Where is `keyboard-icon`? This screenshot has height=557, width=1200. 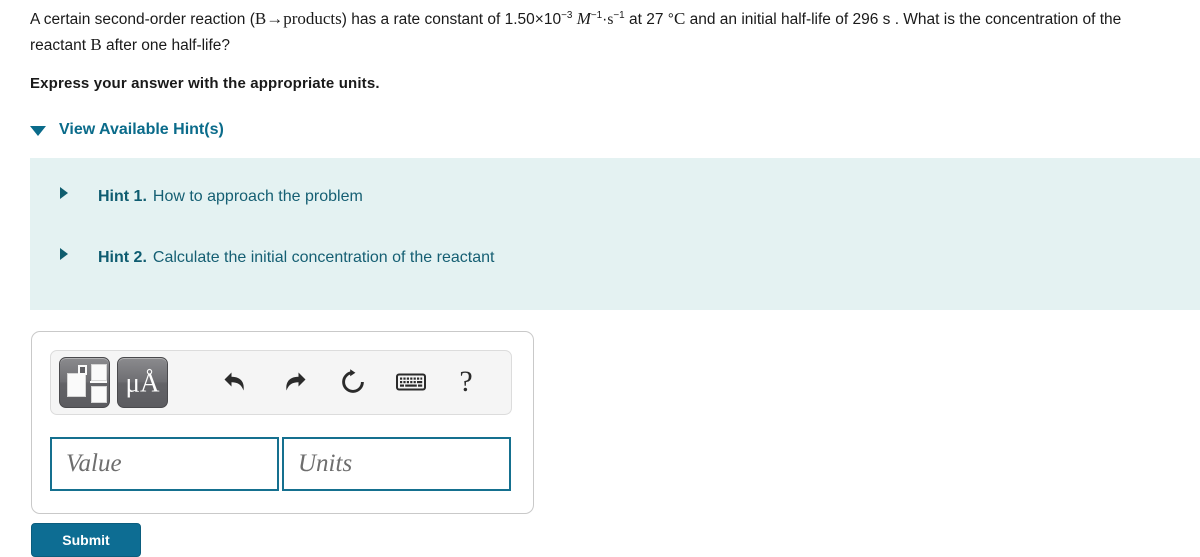 keyboard-icon is located at coordinates (411, 382).